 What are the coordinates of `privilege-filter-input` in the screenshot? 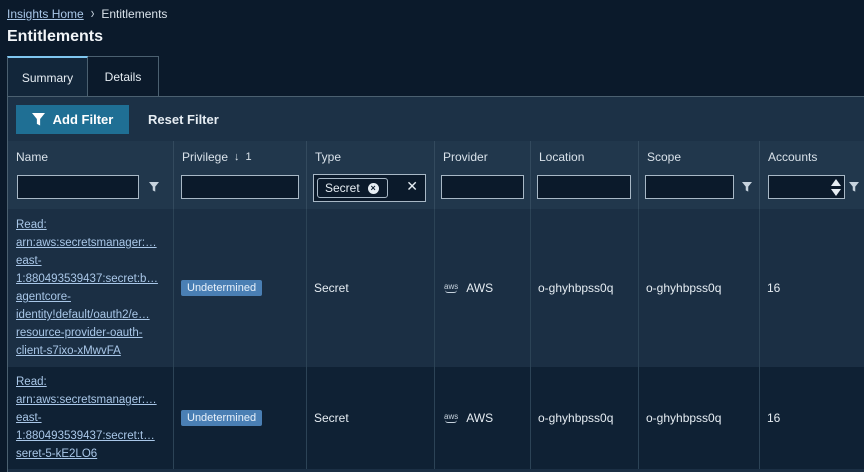 It's located at (240, 187).